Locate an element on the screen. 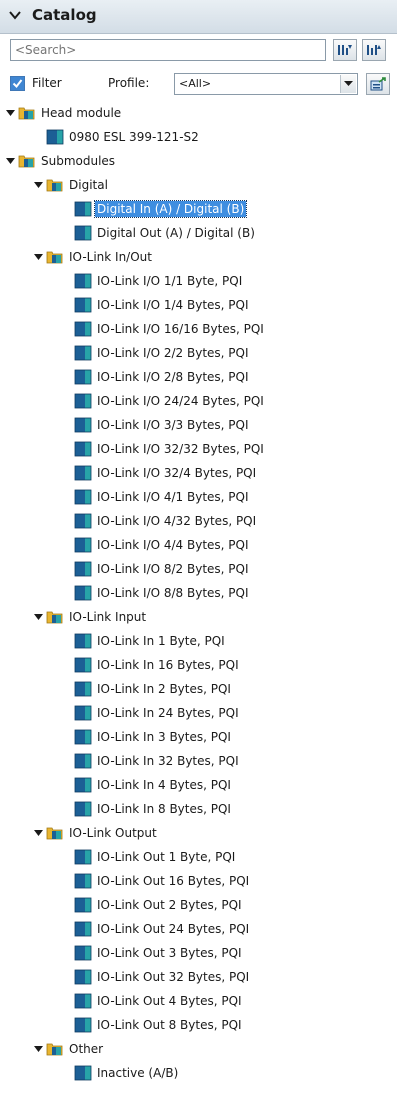 This screenshot has width=397, height=1095. filter-label: Filter is located at coordinates (47, 83).